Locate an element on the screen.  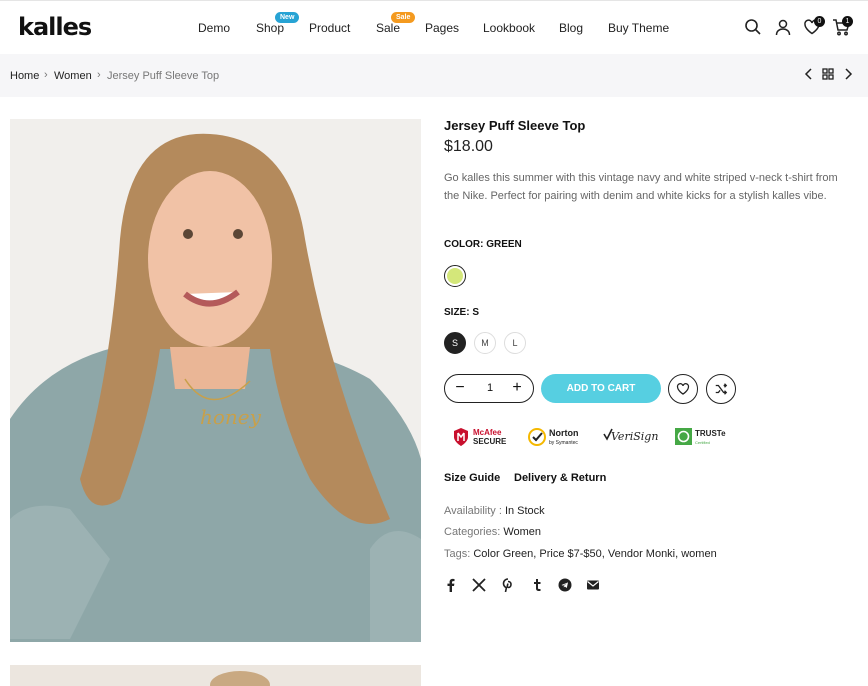
delivery-return-link: Delivery & Return is located at coordinates (560, 478).